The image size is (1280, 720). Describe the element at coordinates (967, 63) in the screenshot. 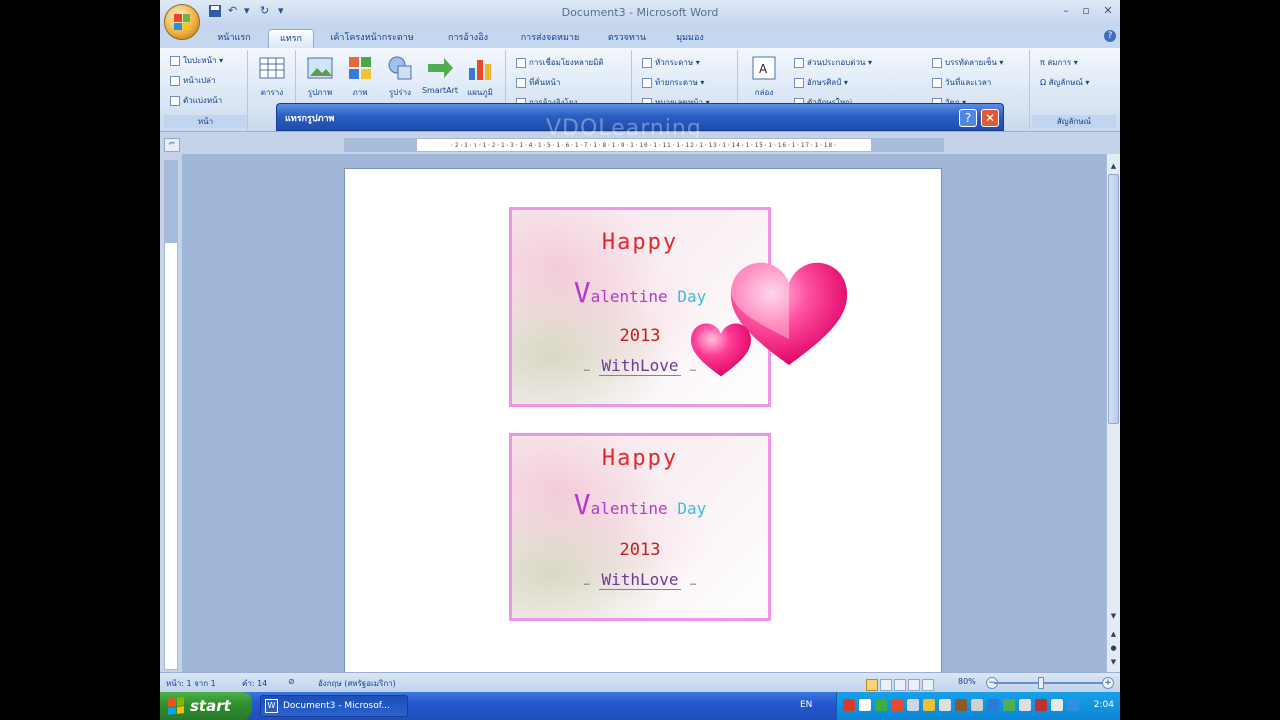

I see `signature-line-button: บรรทัดลายเซ็น ▾` at that location.